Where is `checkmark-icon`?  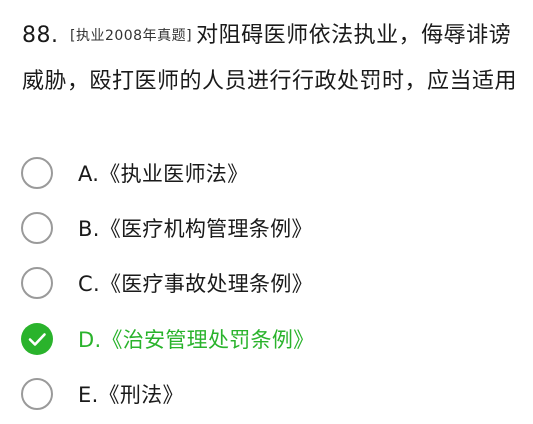
checkmark-icon is located at coordinates (37, 339).